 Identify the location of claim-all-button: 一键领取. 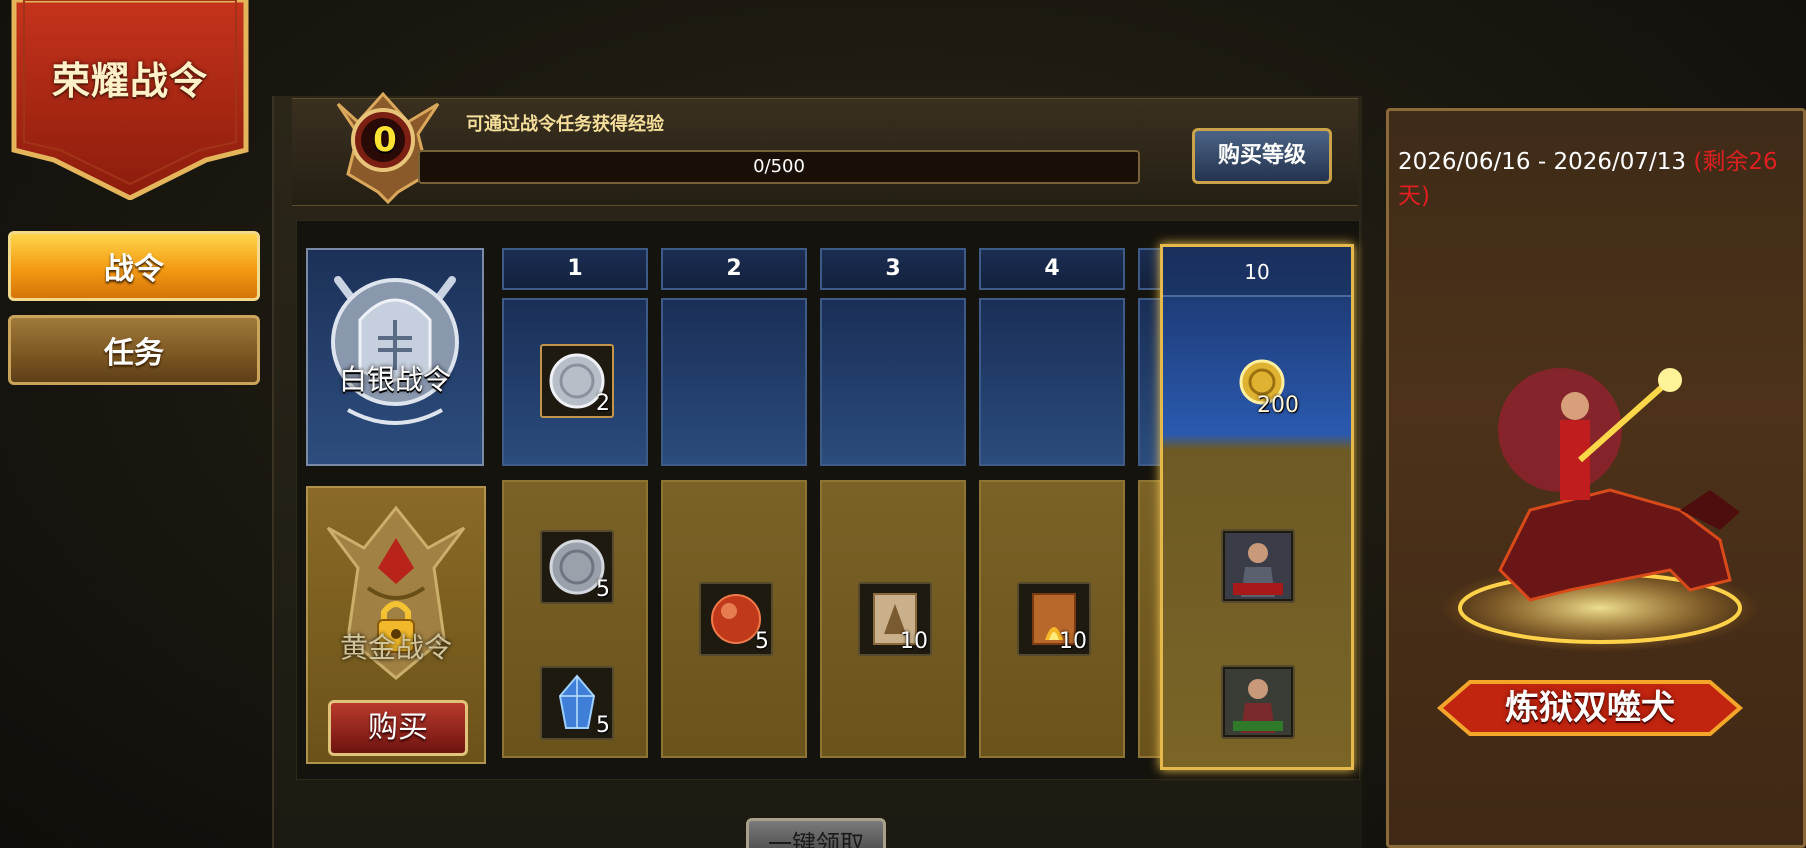
(816, 833).